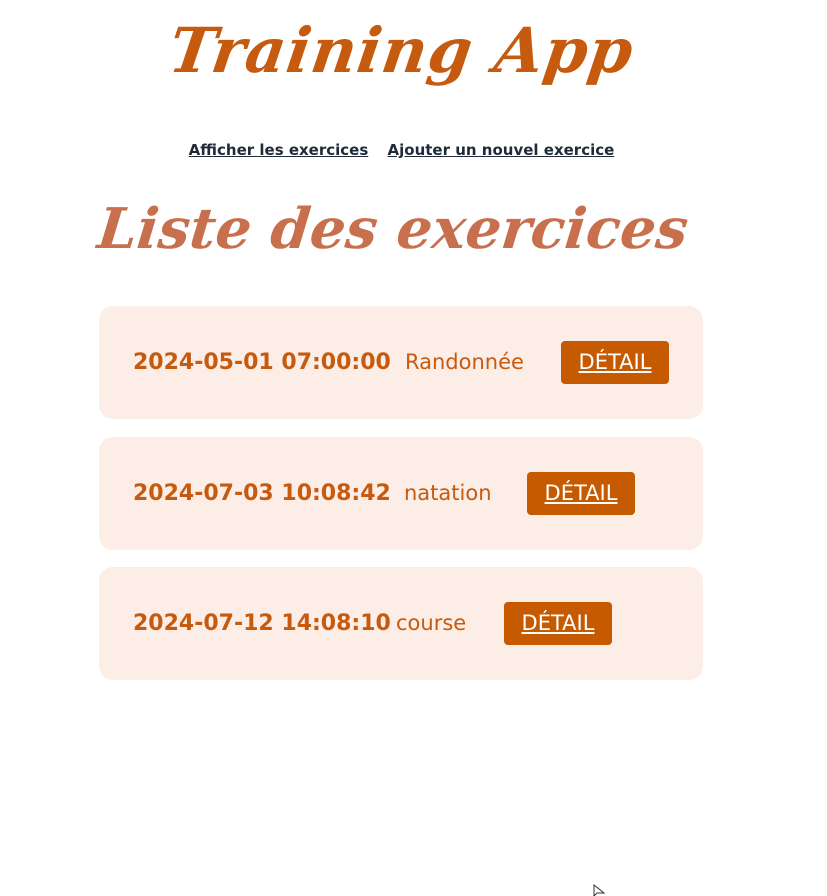 The height and width of the screenshot is (896, 827). What do you see at coordinates (401, 362) in the screenshot?
I see `exercise-card: 2024-05-01 07:00:00 Randonnée DÉTAIL` at bounding box center [401, 362].